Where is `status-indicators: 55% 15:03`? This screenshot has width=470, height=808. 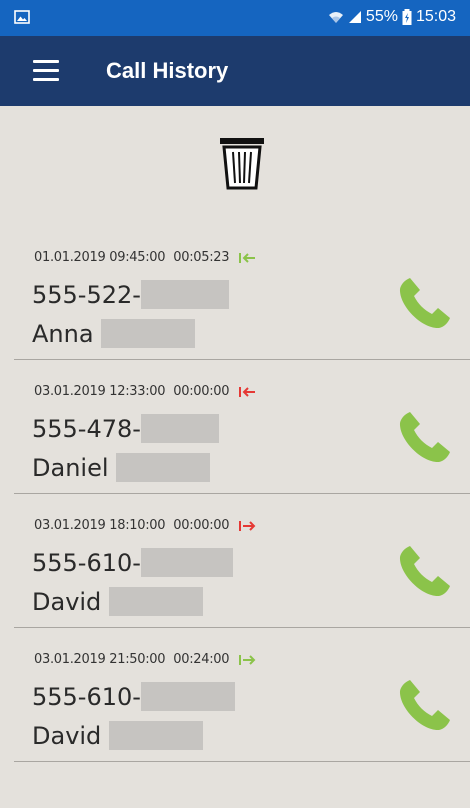 status-indicators: 55% 15:03 is located at coordinates (392, 17).